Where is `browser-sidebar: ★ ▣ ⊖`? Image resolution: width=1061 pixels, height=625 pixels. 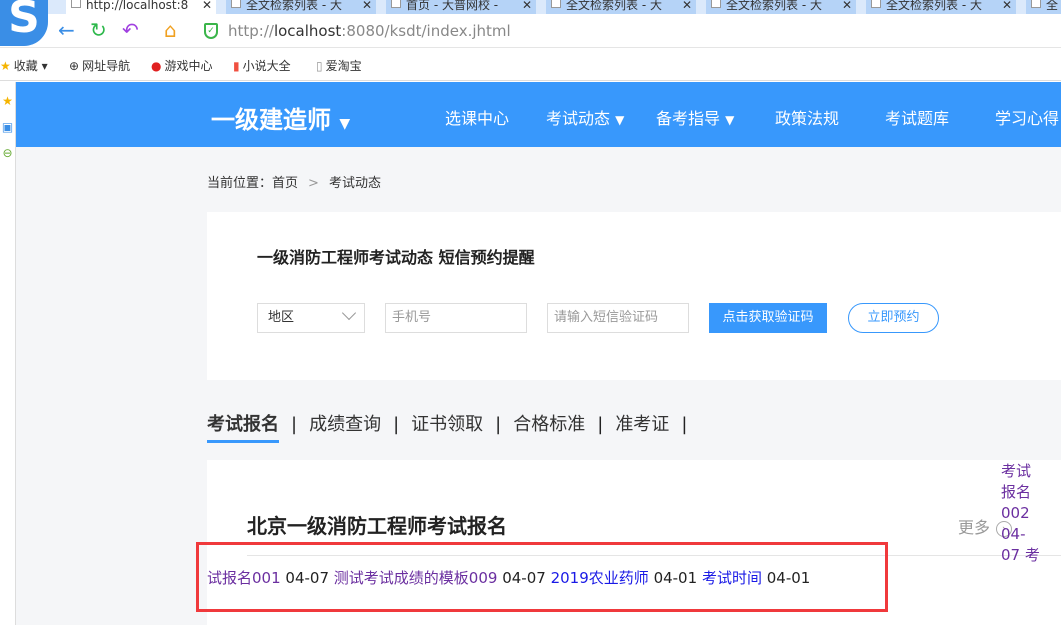 browser-sidebar: ★ ▣ ⊖ is located at coordinates (8, 353).